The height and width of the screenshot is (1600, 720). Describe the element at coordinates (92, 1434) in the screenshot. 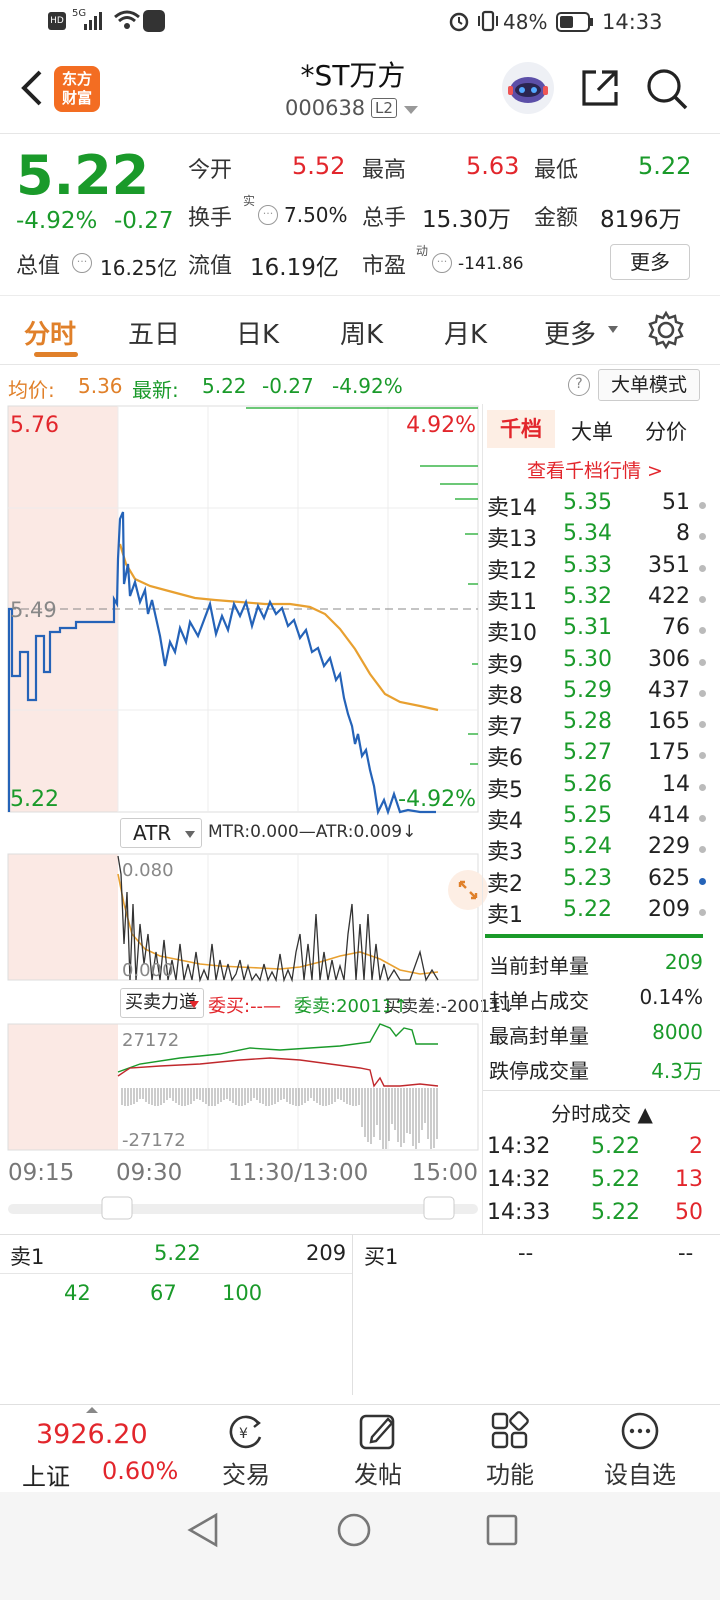

I see `index-value: 3926.20` at that location.